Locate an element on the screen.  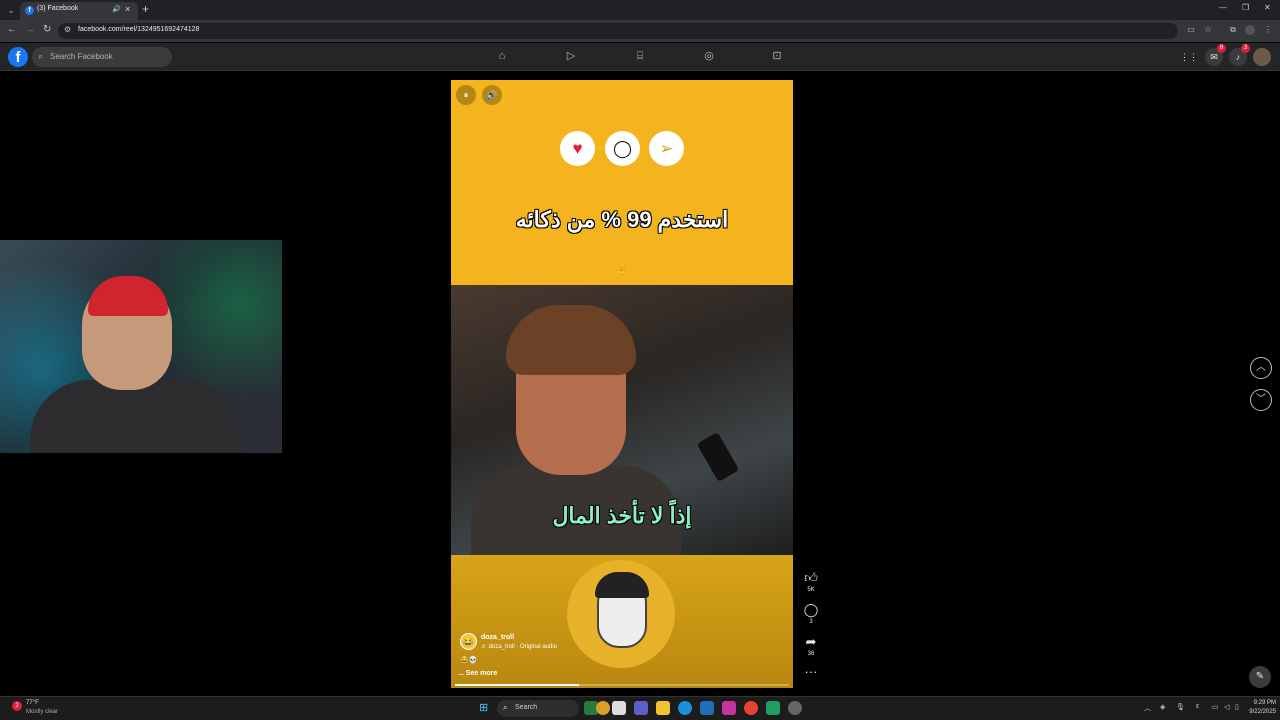
restore-icon: ❐ is located at coordinates (1245, 7).